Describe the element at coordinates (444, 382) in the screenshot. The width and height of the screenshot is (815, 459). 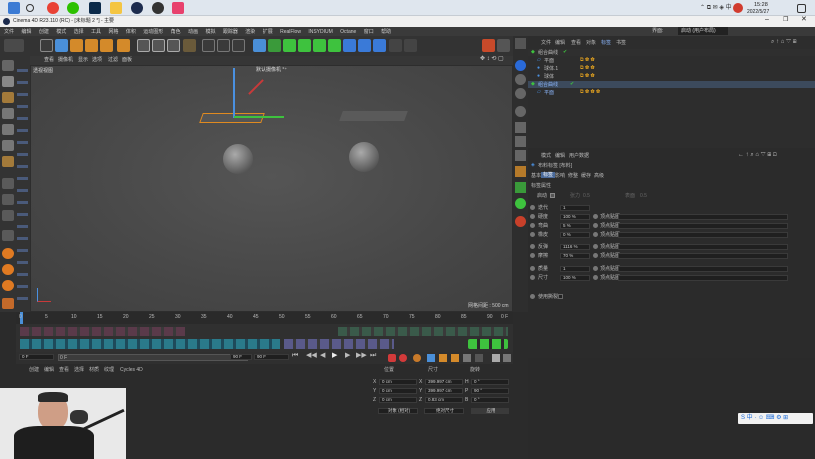
I see `x-size-field: 399.997 cm` at that location.